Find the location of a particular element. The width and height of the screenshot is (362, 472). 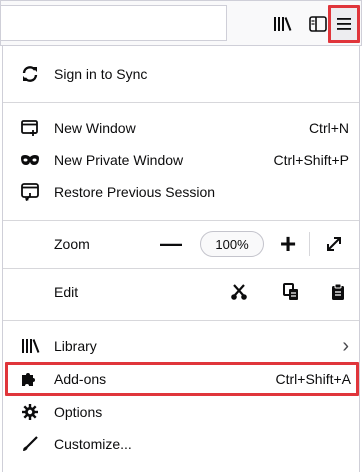

library-button is located at coordinates (282, 24).